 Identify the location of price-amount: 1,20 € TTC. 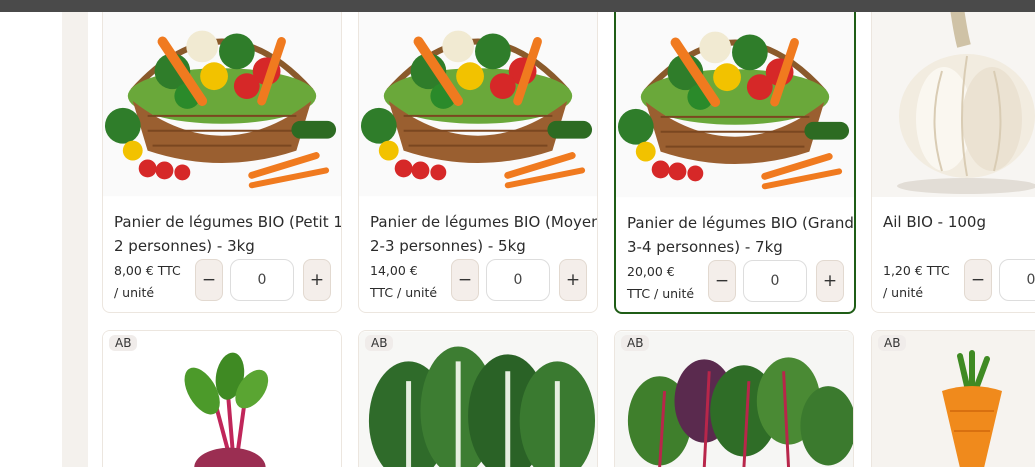
(916, 270).